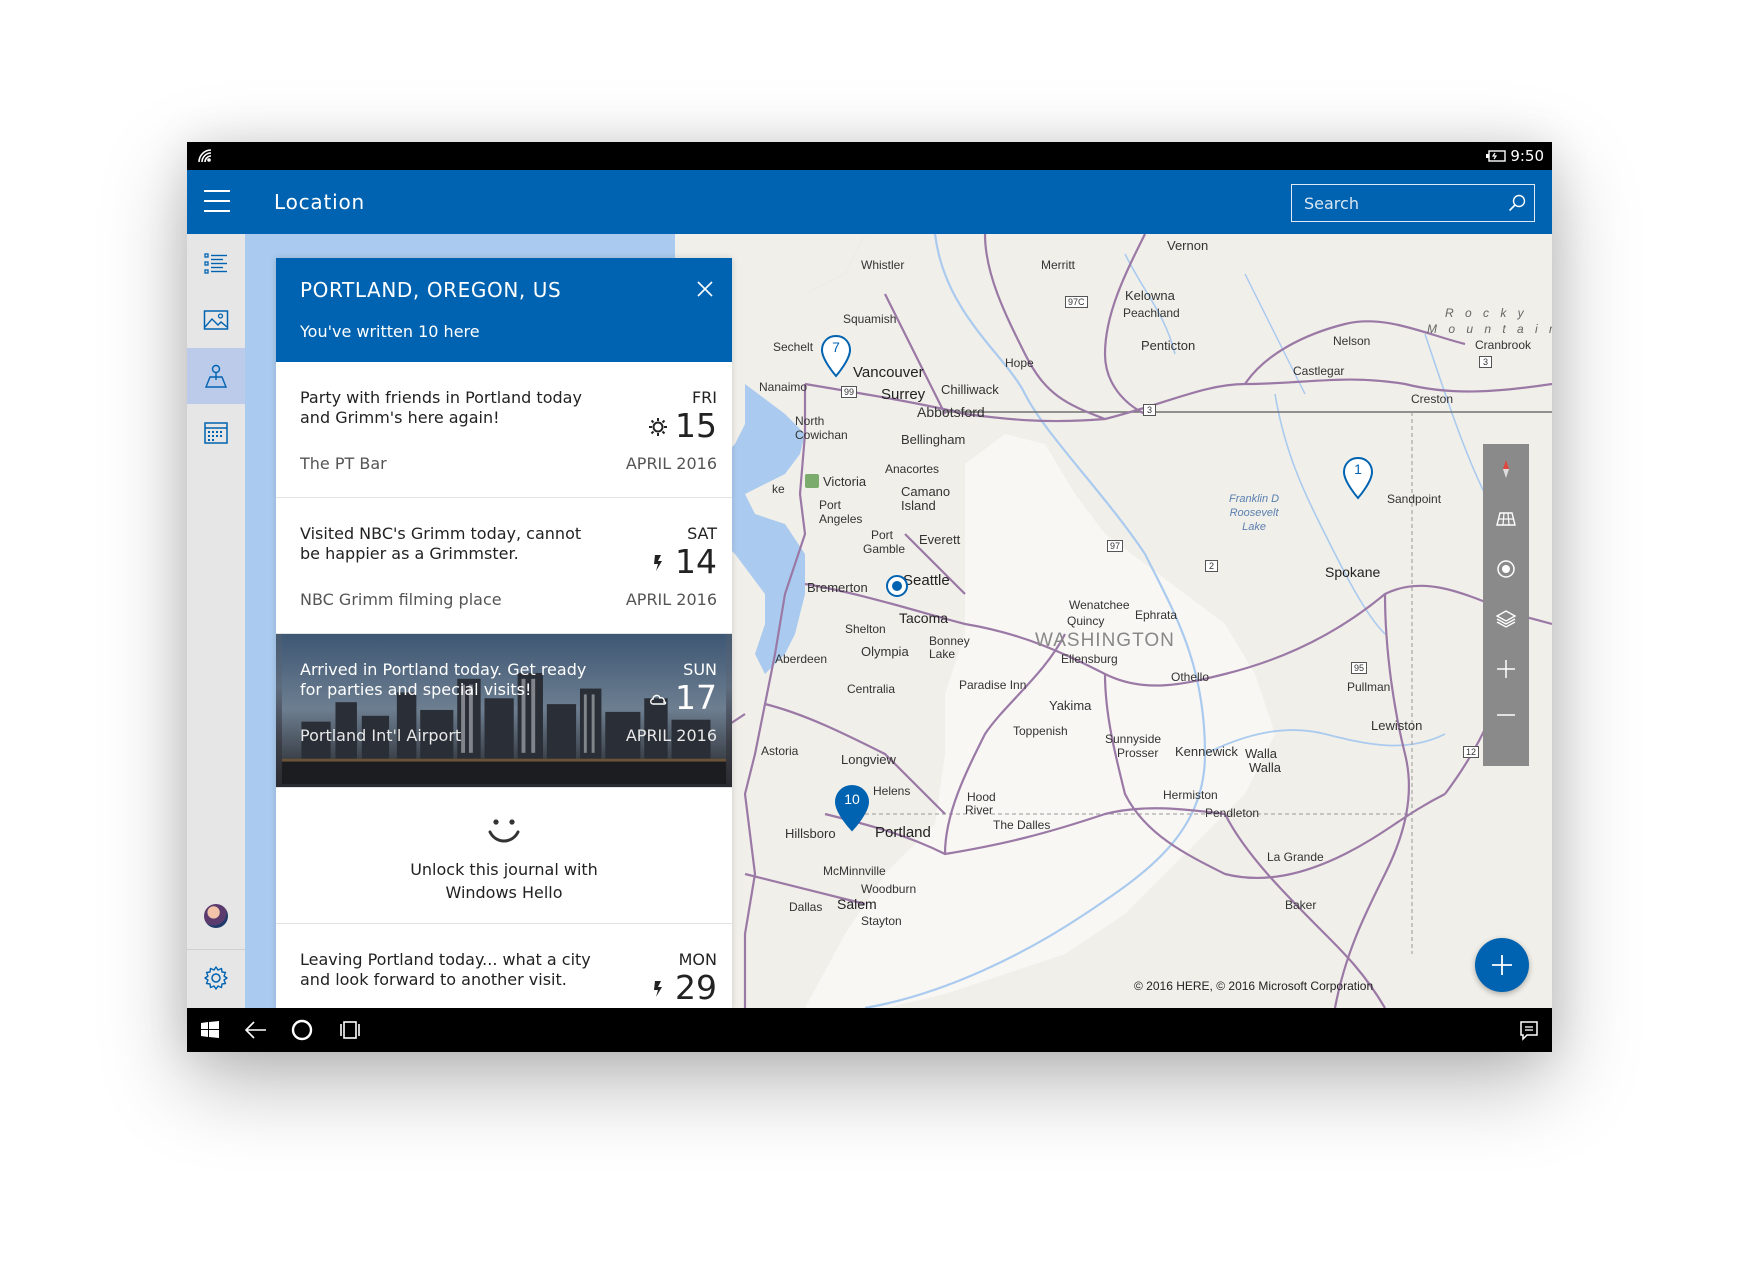 The width and height of the screenshot is (1739, 1284). I want to click on gear-icon, so click(216, 978).